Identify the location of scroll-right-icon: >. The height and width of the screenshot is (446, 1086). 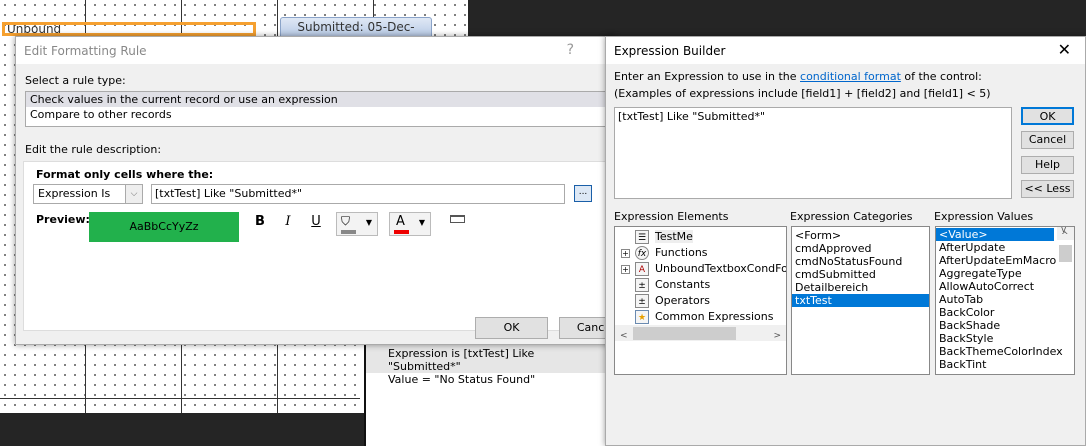
(777, 336).